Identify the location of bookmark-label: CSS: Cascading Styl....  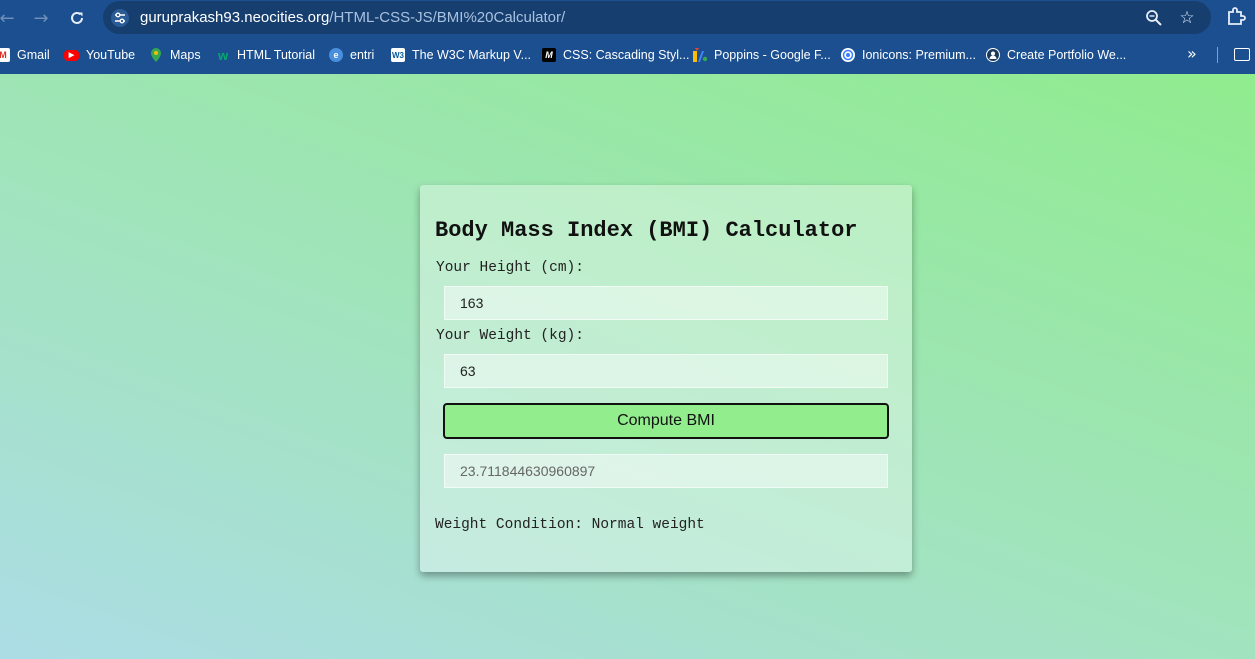
(626, 55).